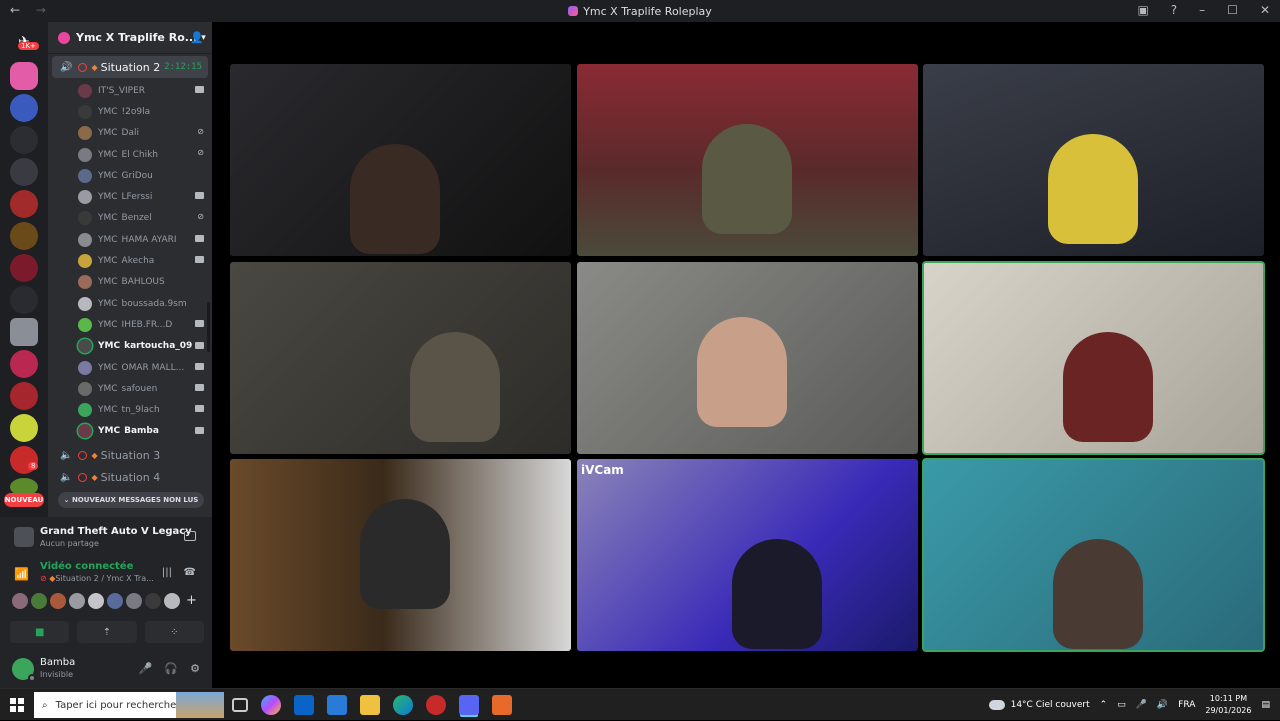 The image size is (1280, 721). I want to click on signal-icon: 📶, so click(21, 574).